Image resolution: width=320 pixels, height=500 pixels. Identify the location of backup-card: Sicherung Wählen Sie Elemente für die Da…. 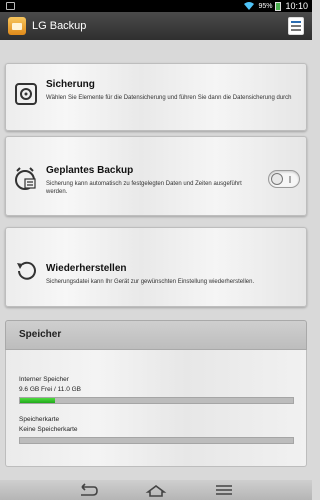
(156, 97).